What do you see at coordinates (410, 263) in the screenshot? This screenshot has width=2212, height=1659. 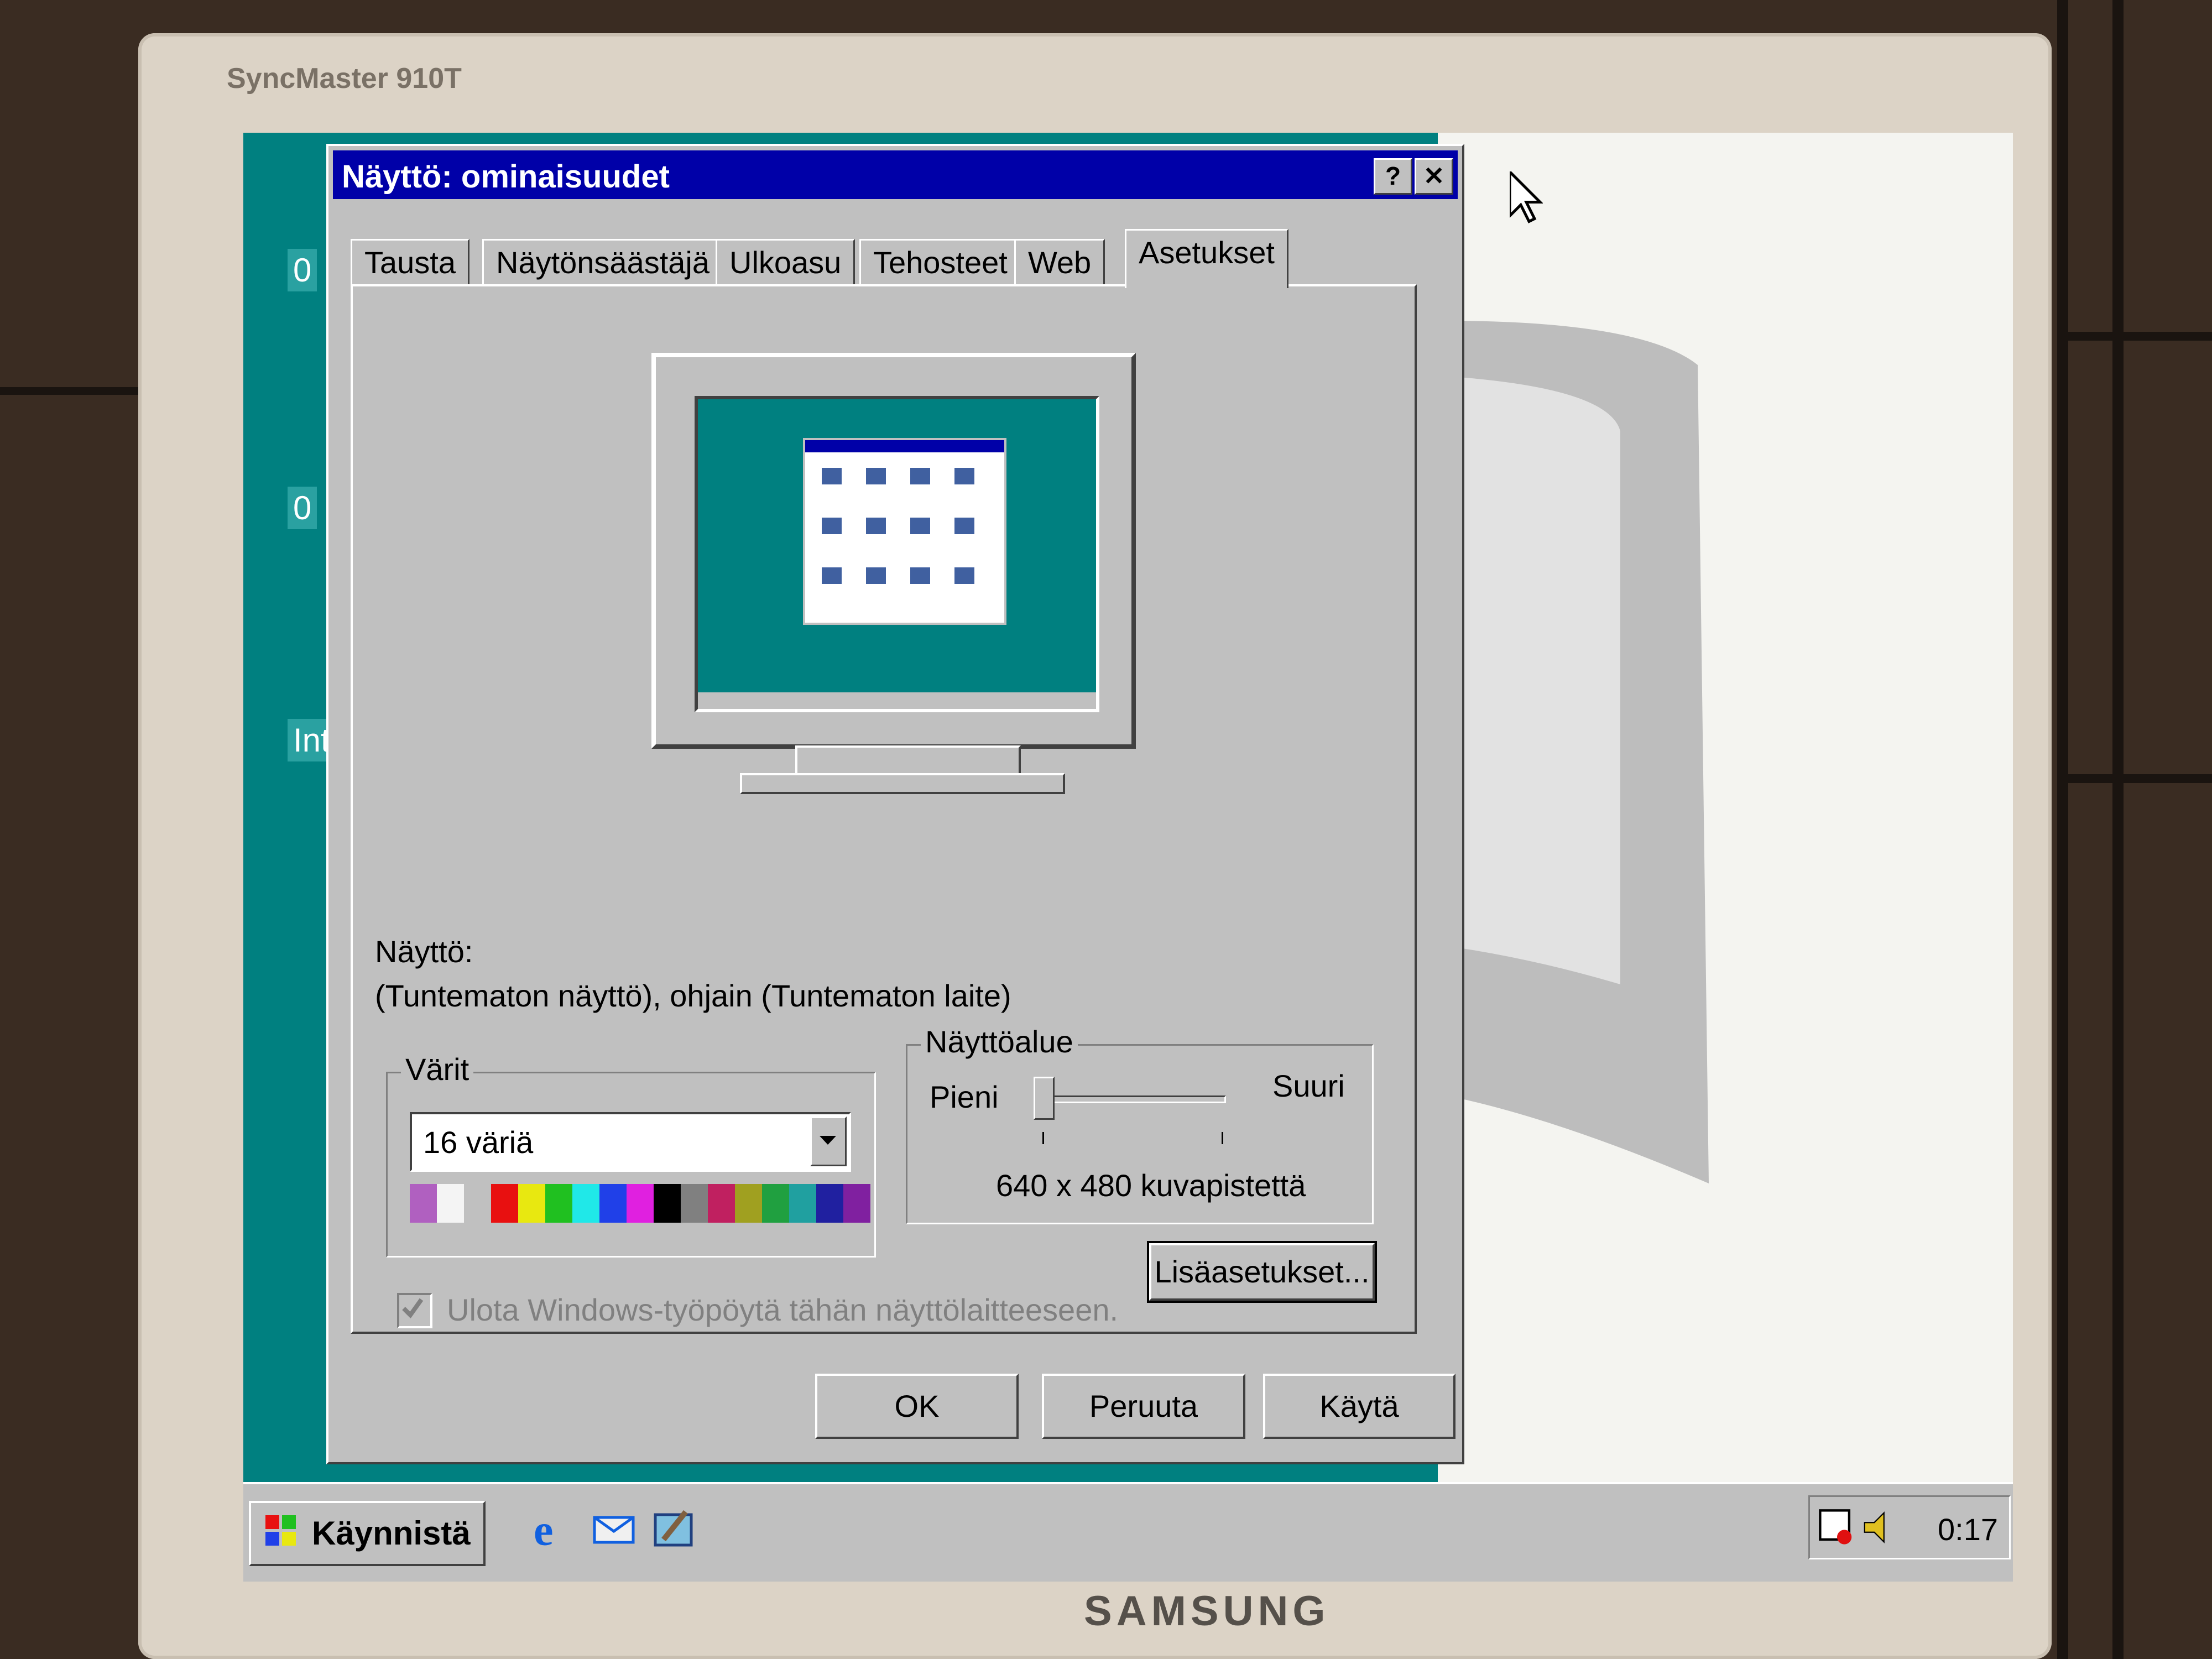 I see `tab-background: Tausta` at bounding box center [410, 263].